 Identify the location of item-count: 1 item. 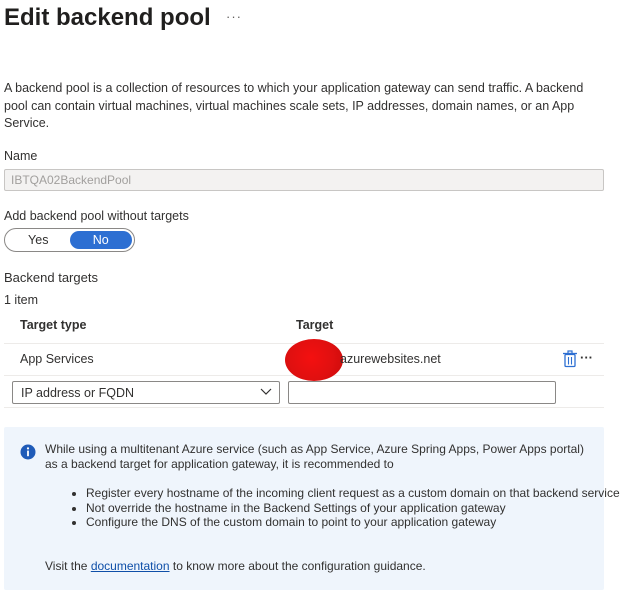
(21, 300).